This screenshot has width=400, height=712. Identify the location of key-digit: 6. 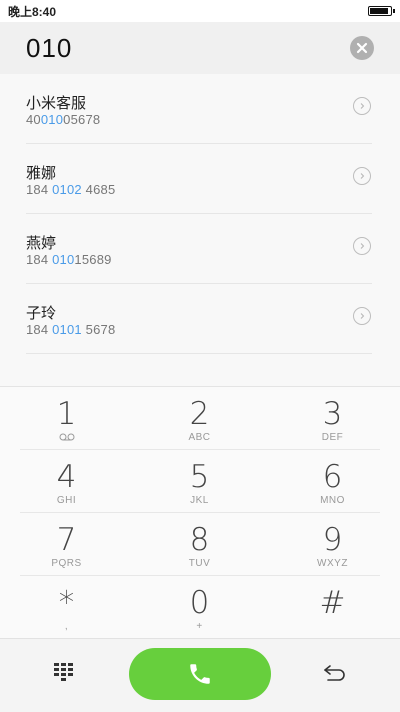
(332, 477).